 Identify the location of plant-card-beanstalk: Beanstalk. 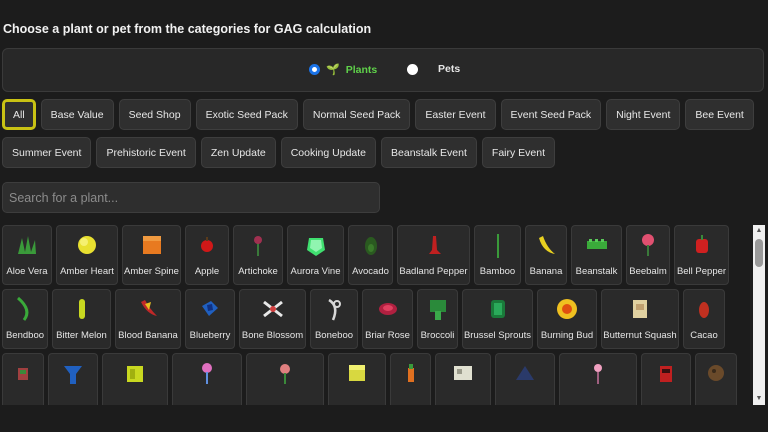
(596, 255).